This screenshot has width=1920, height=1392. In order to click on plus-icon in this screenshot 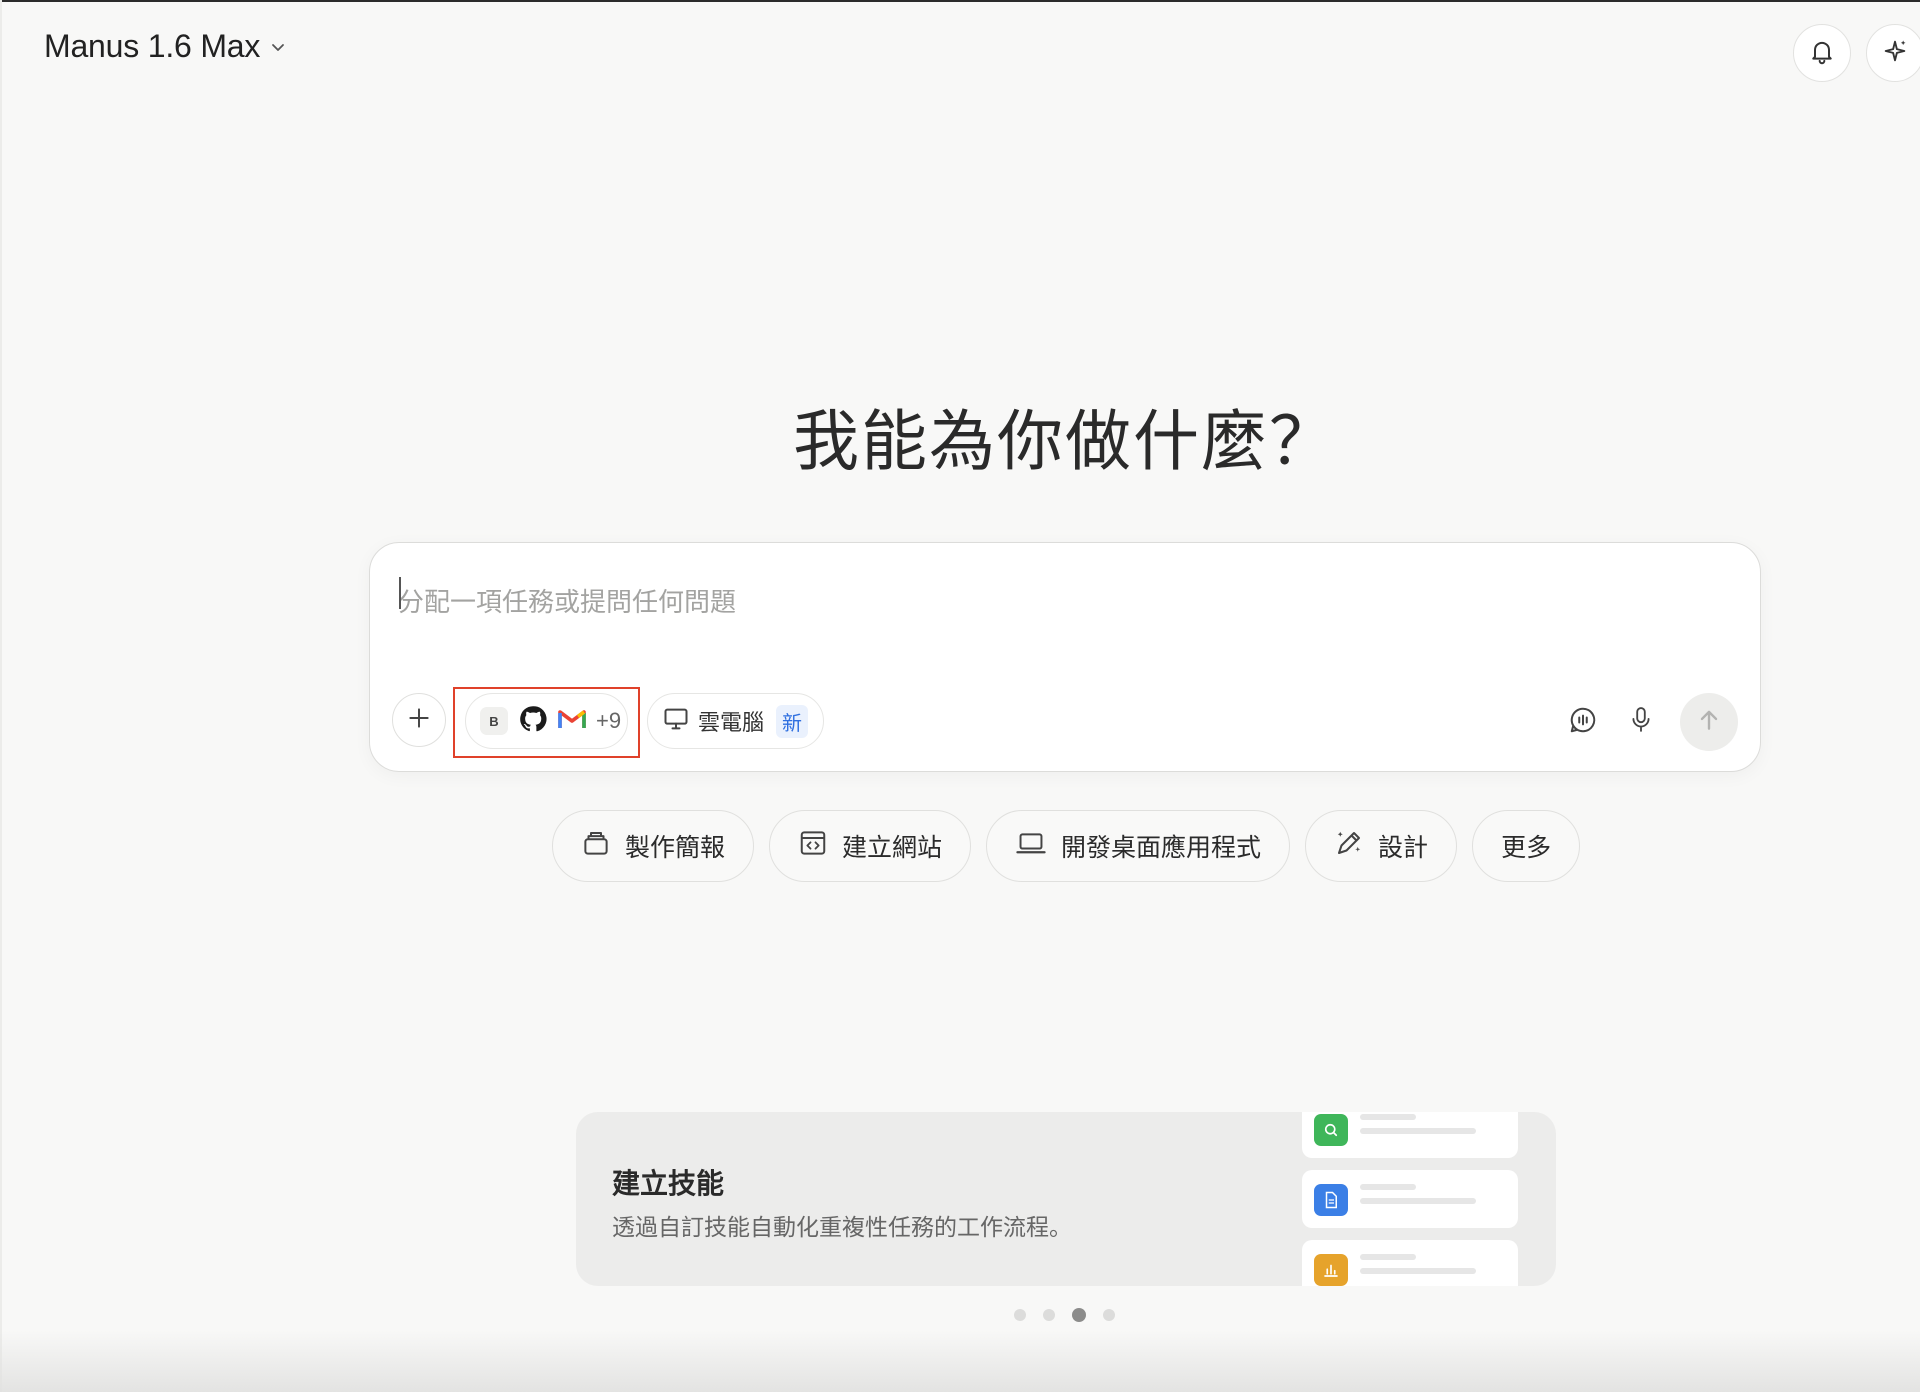, I will do `click(419, 720)`.